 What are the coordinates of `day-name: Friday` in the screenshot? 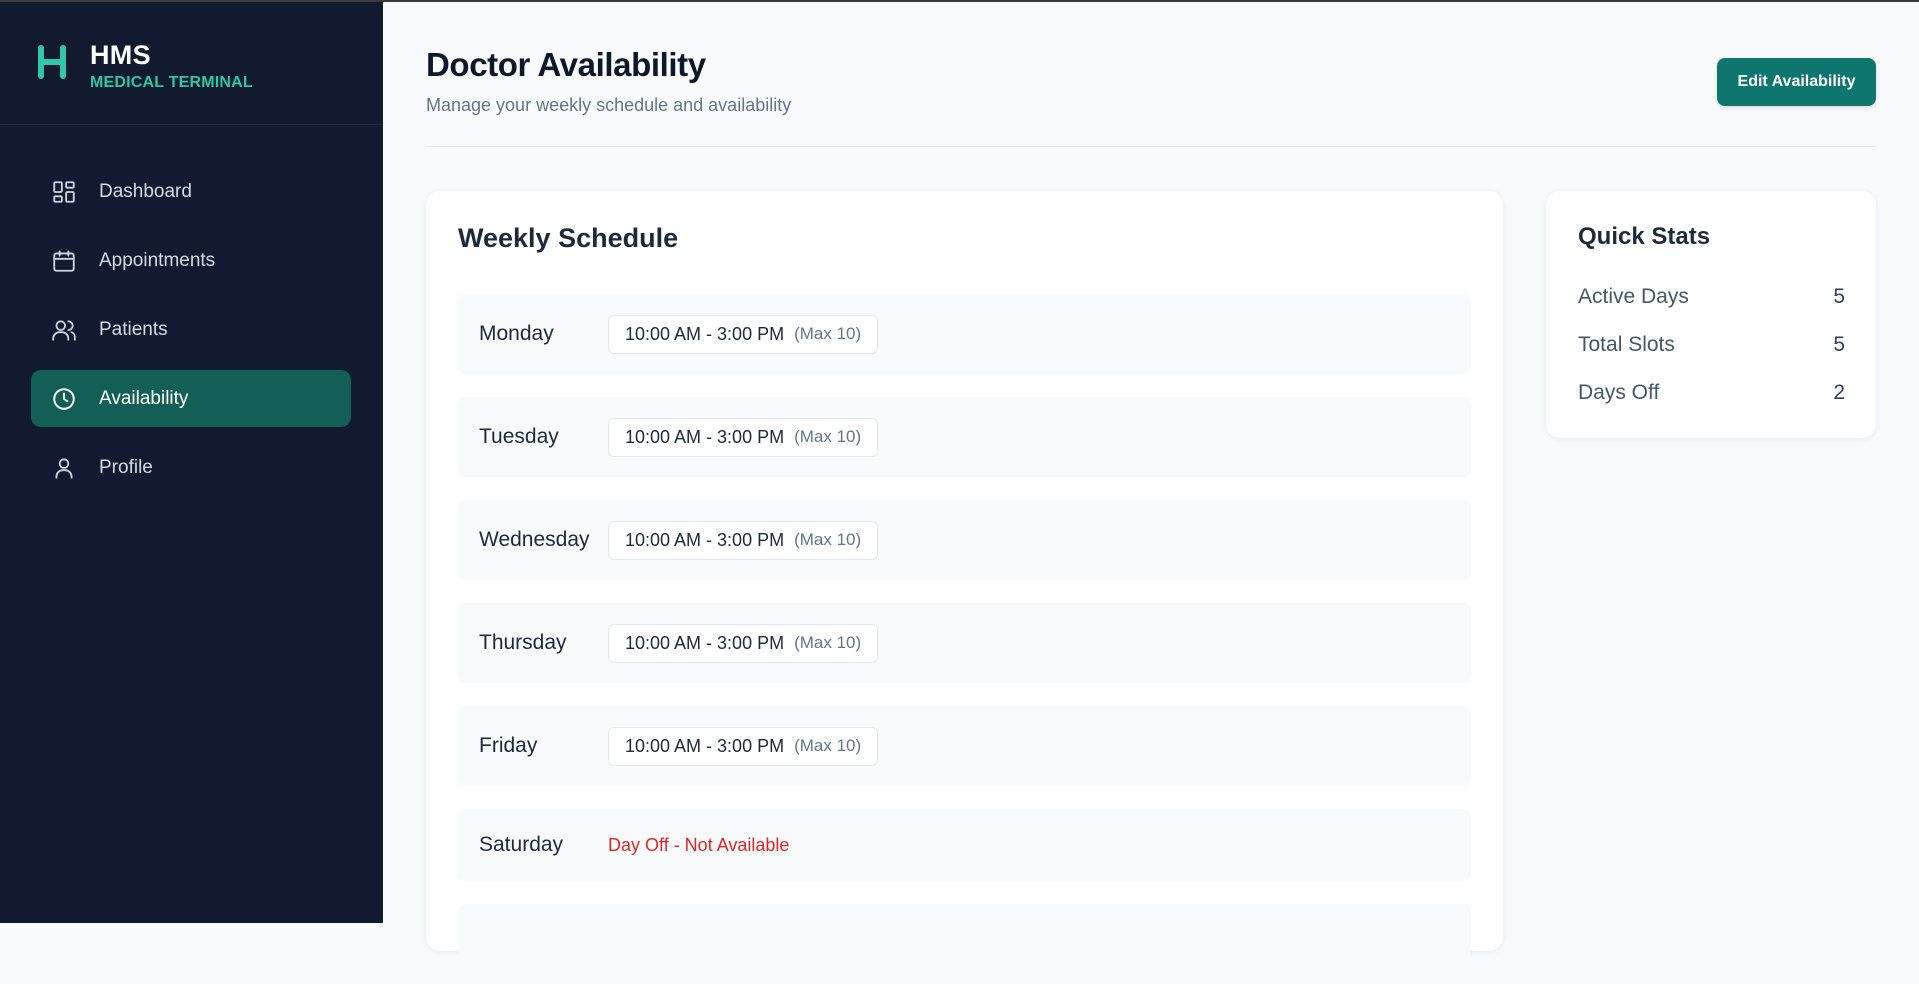 It's located at (508, 745).